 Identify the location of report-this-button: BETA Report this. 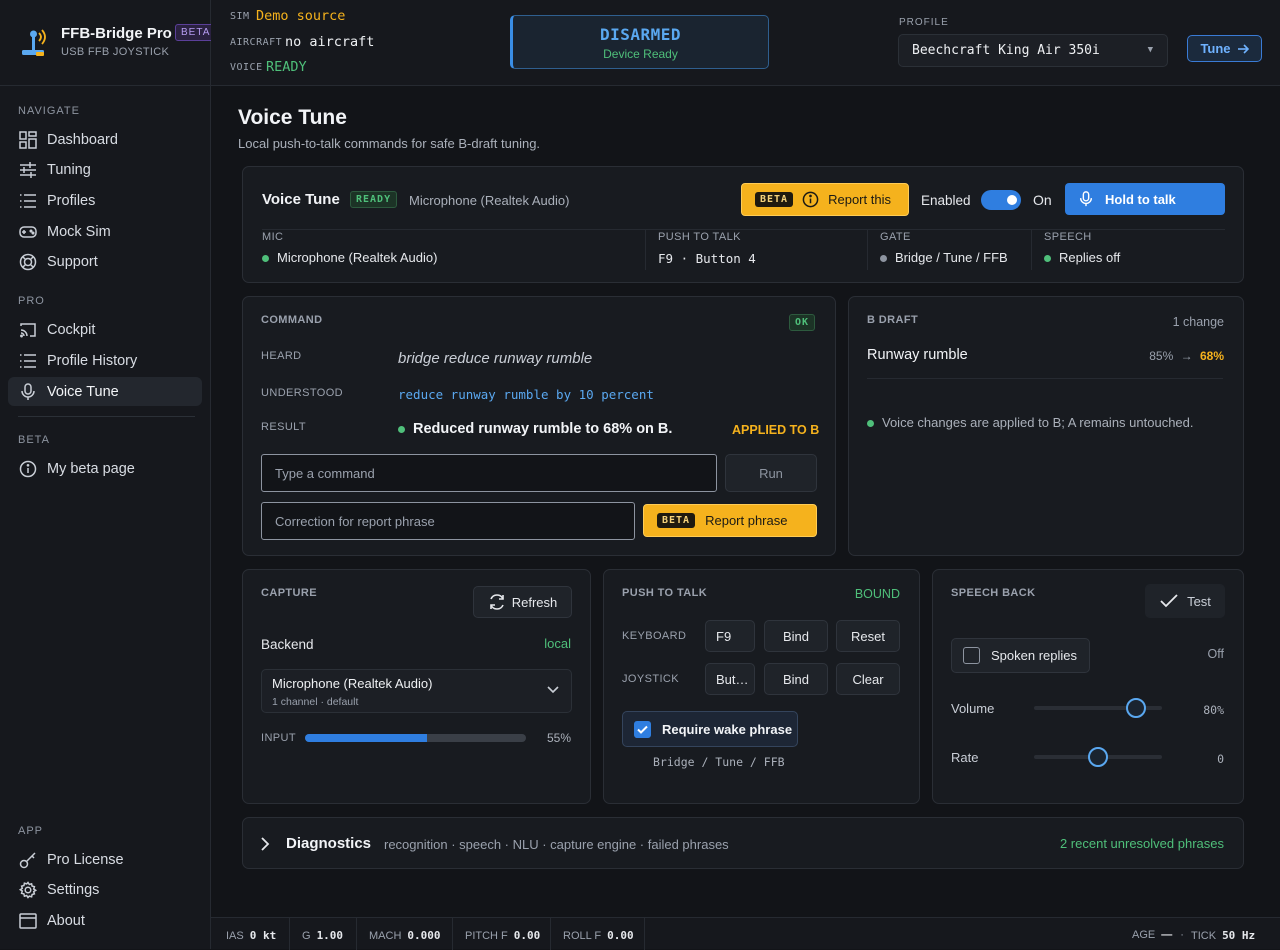
(825, 199).